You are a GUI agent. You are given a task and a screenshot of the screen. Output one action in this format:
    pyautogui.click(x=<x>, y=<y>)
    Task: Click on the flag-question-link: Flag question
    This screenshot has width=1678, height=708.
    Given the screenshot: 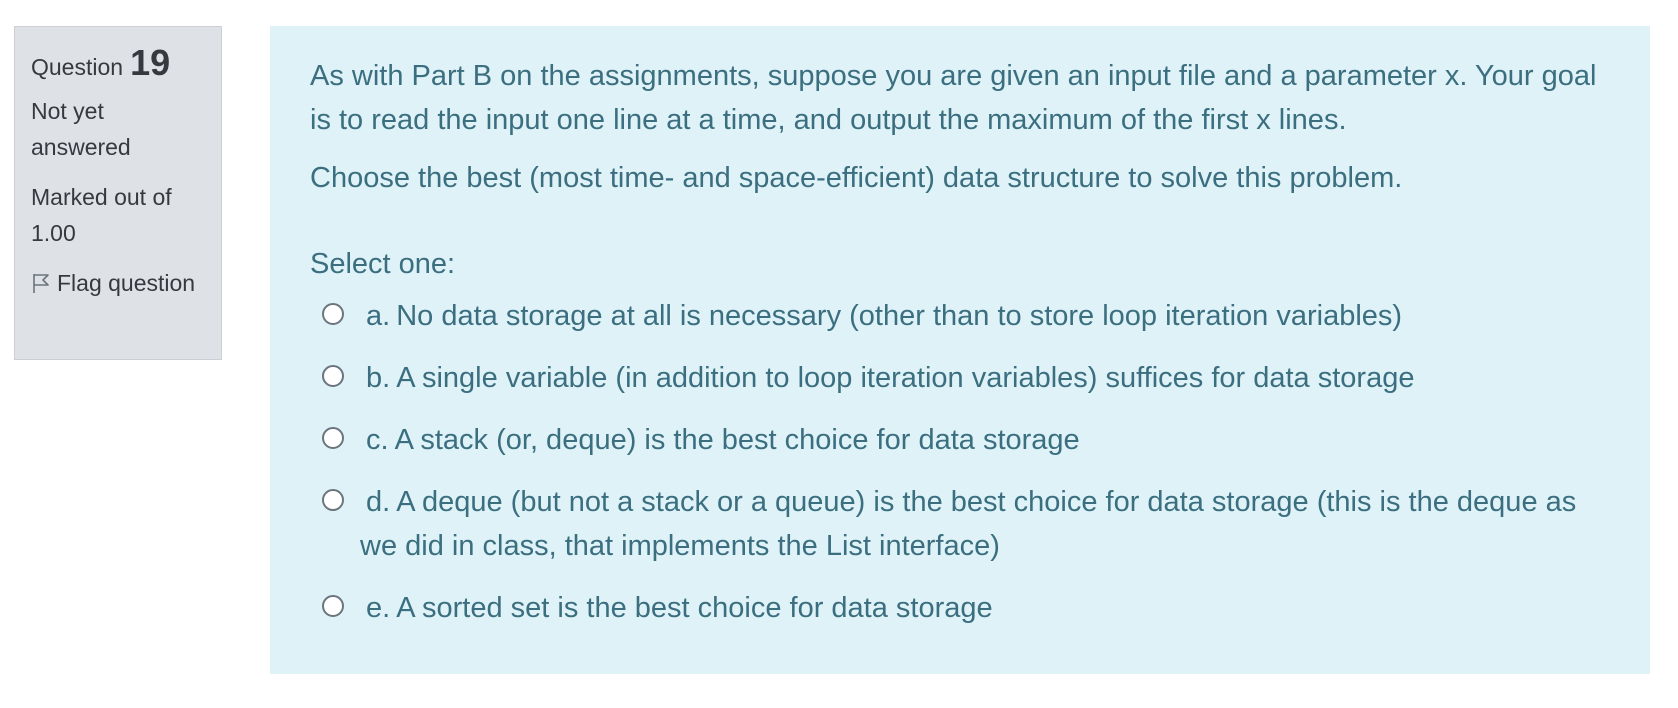 What is the action you would take?
    pyautogui.click(x=118, y=283)
    